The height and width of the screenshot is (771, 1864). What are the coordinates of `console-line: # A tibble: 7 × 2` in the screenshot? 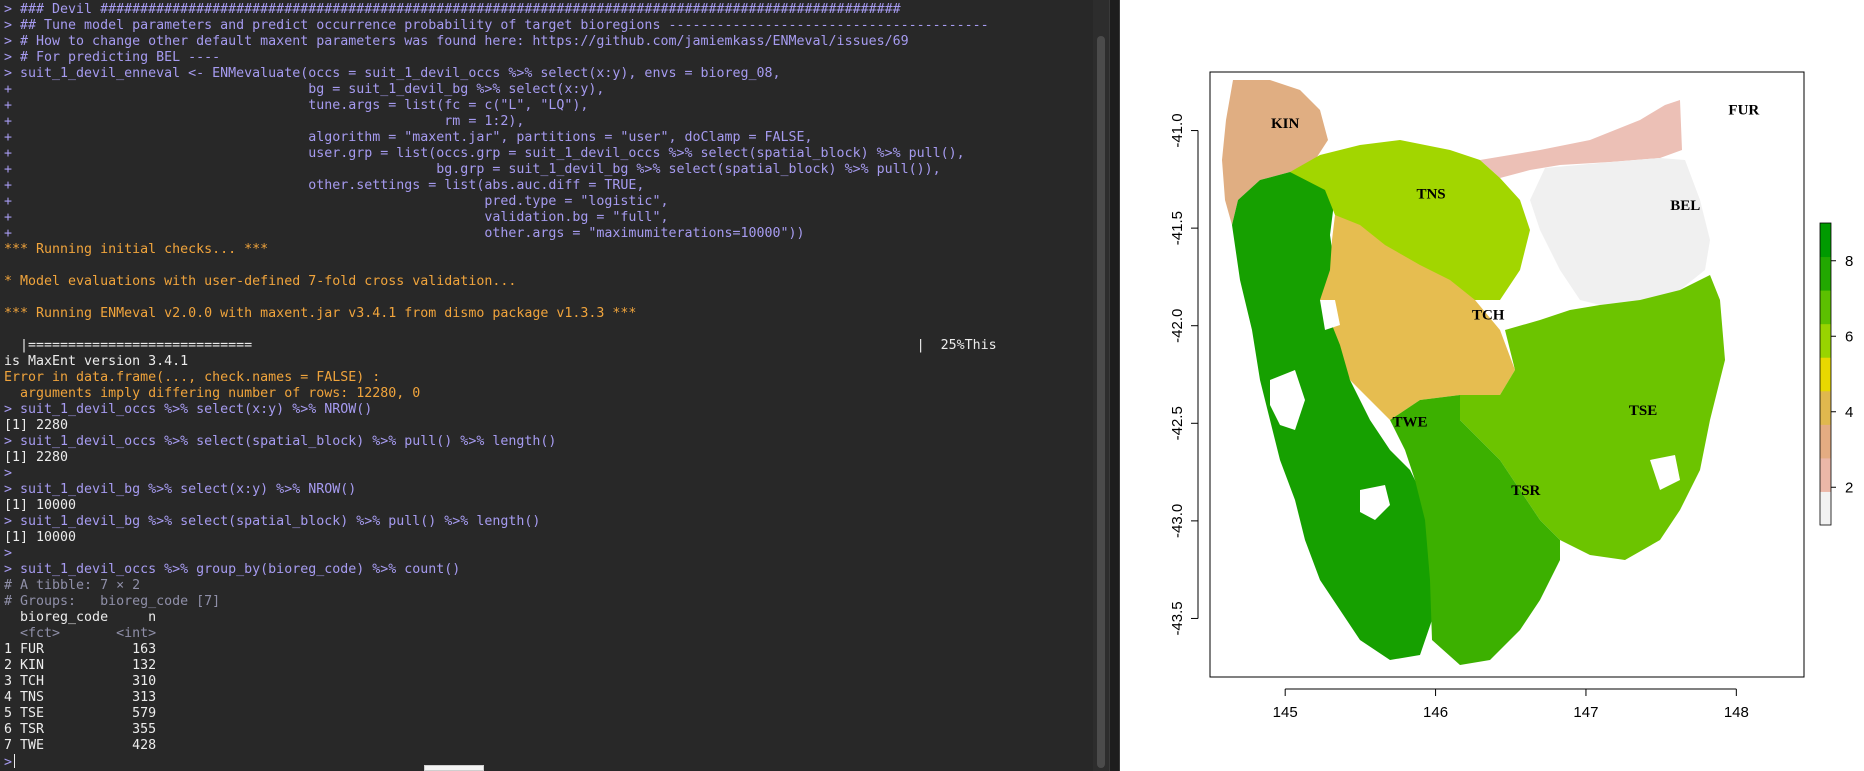 It's located at (72, 585).